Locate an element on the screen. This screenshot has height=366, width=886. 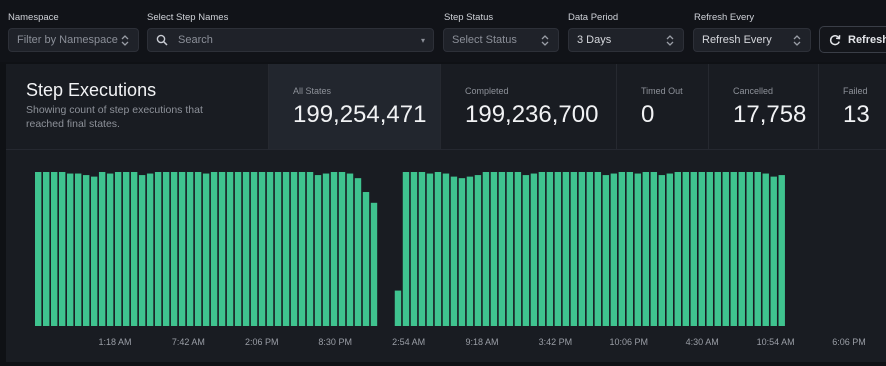
x-tick-label: 6:06 PM is located at coordinates (849, 342).